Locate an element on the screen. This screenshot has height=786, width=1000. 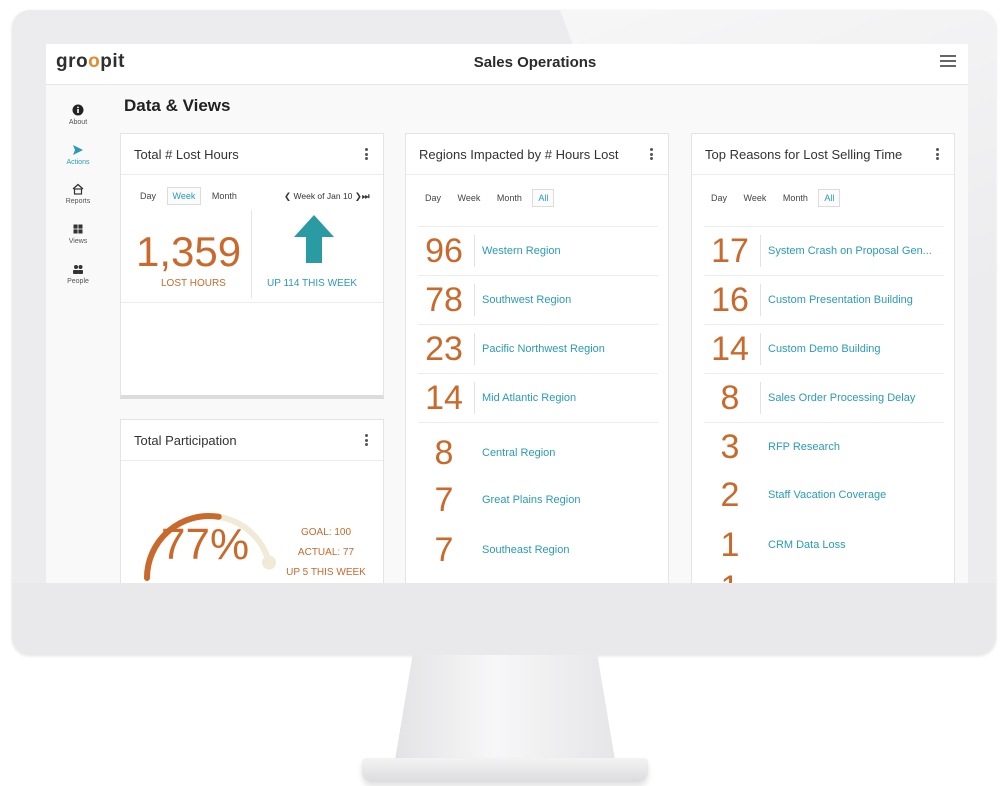
row-label: Mid Atlantic Region is located at coordinates (570, 398).